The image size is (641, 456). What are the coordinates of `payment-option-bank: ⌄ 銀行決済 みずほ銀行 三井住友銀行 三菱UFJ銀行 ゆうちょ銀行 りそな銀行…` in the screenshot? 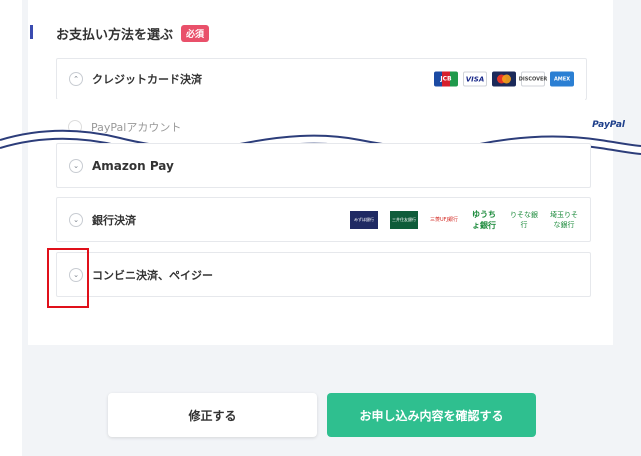 It's located at (323, 219).